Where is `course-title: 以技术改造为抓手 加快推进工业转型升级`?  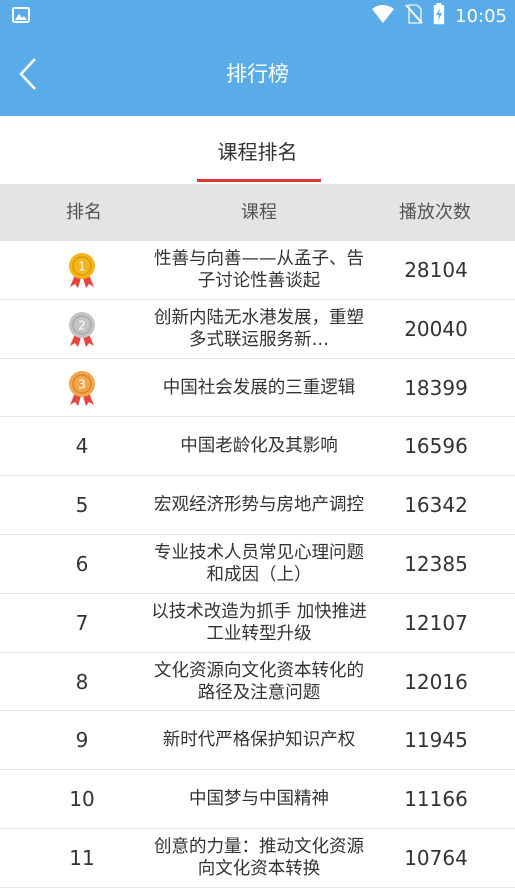 course-title: 以技术改造为抓手 加快推进工业转型升级 is located at coordinates (259, 623).